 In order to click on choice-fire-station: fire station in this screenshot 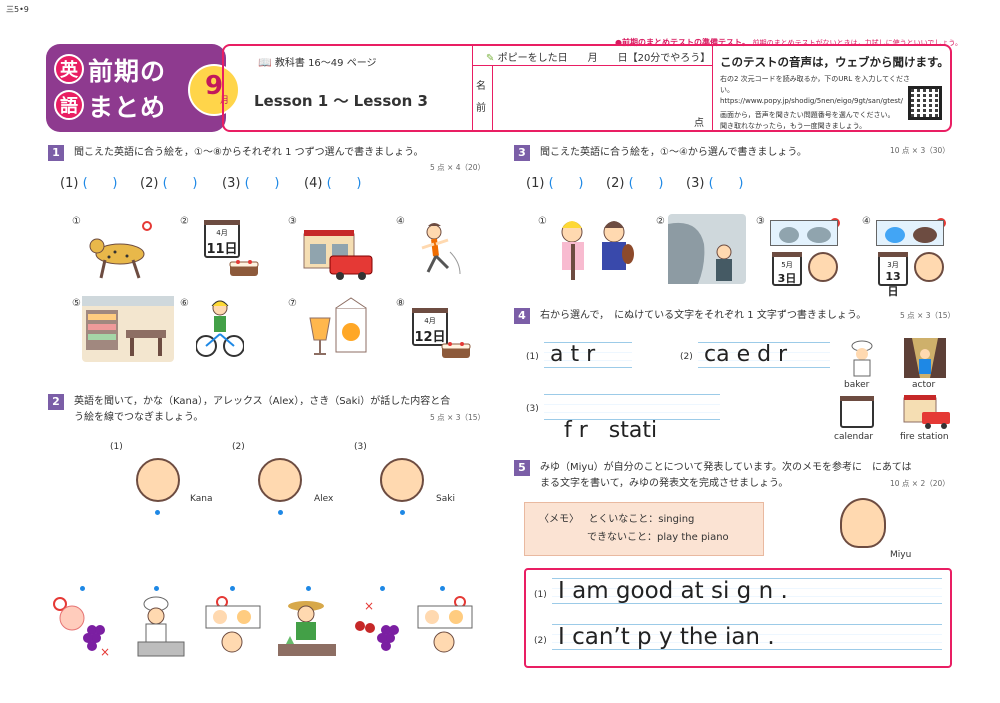, I will do `click(924, 437)`.